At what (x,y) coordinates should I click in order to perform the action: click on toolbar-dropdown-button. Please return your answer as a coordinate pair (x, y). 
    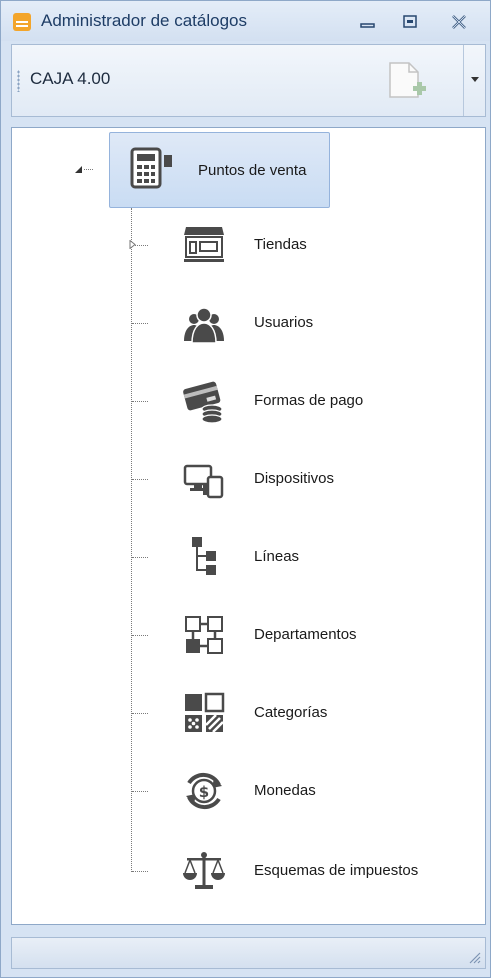
    Looking at the image, I should click on (475, 79).